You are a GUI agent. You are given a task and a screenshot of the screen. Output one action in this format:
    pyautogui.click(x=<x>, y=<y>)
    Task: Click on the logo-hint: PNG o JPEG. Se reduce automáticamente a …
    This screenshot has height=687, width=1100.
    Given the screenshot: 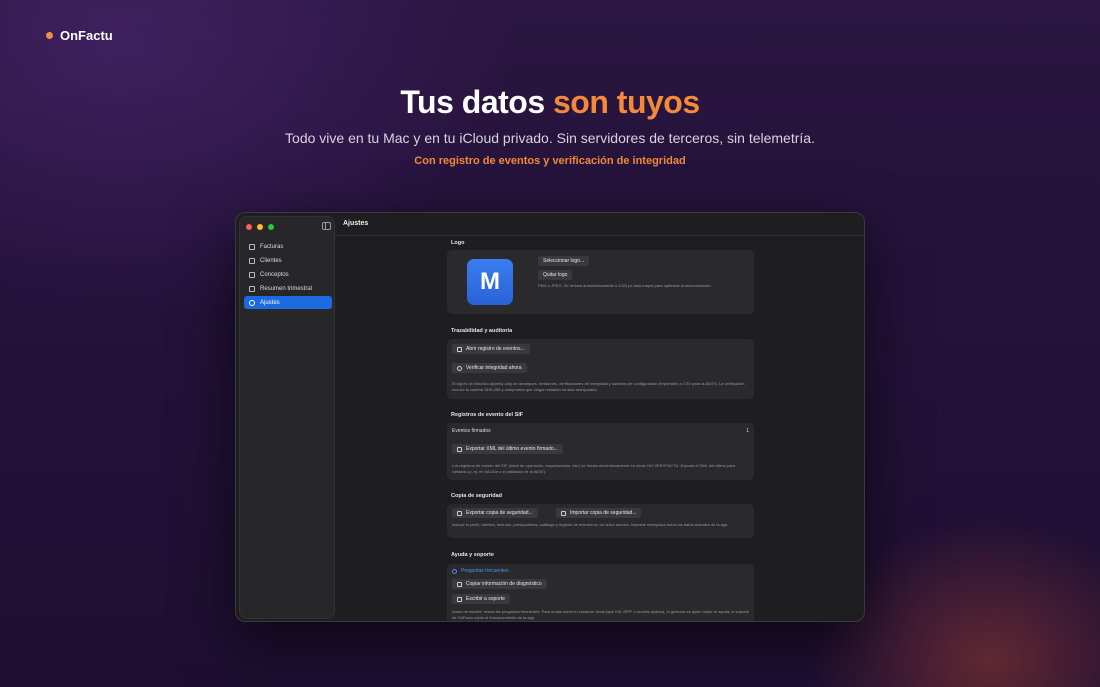 What is the action you would take?
    pyautogui.click(x=625, y=285)
    